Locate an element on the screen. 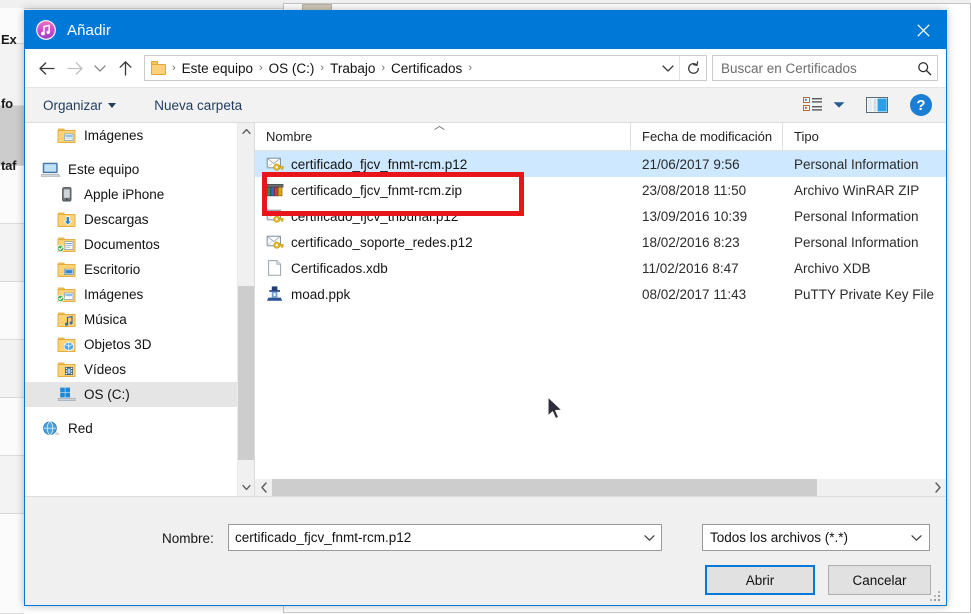 Image resolution: width=971 pixels, height=614 pixels. folder-music-icon is located at coordinates (67, 320).